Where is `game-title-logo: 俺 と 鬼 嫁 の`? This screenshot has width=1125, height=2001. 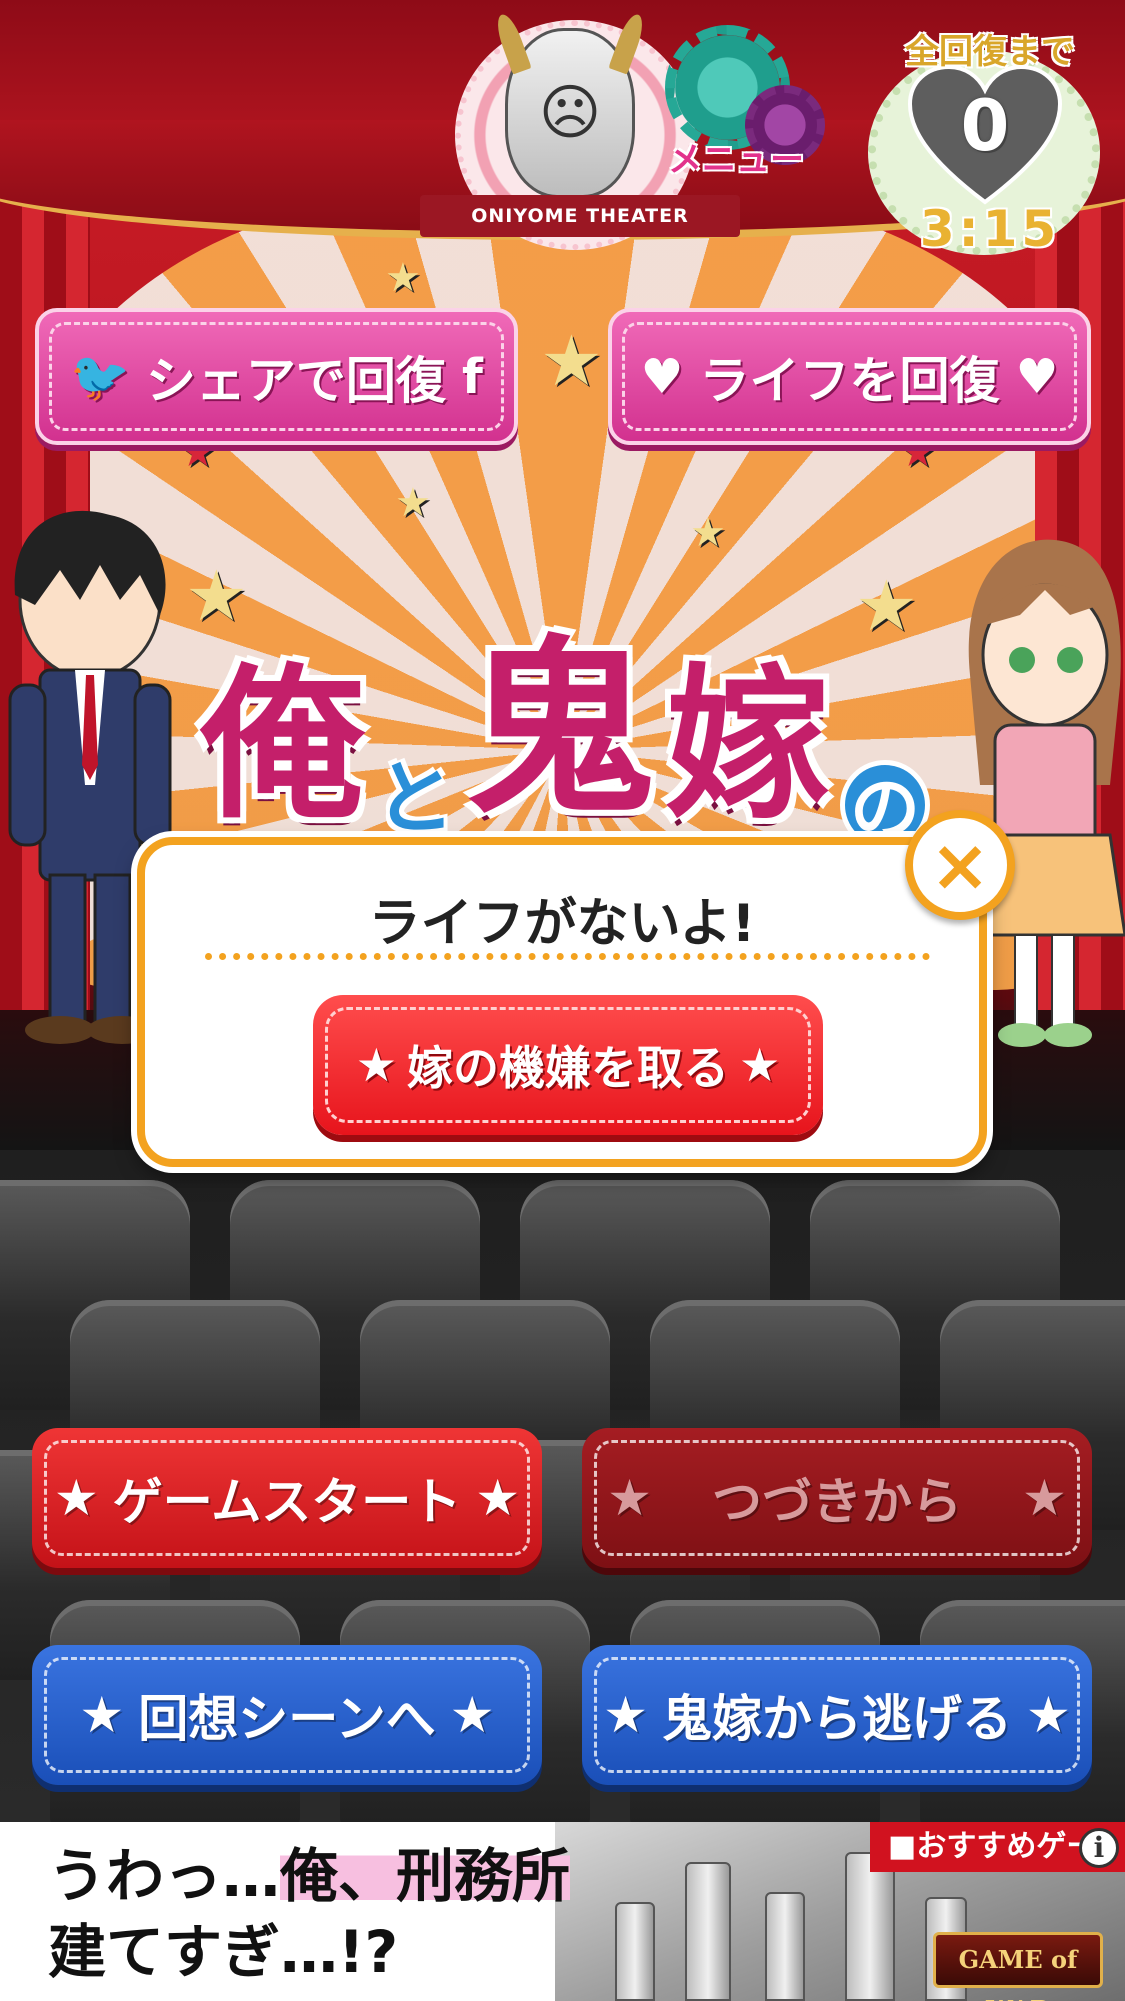
game-title-logo: 俺 と 鬼 嫁 の is located at coordinates (565, 705).